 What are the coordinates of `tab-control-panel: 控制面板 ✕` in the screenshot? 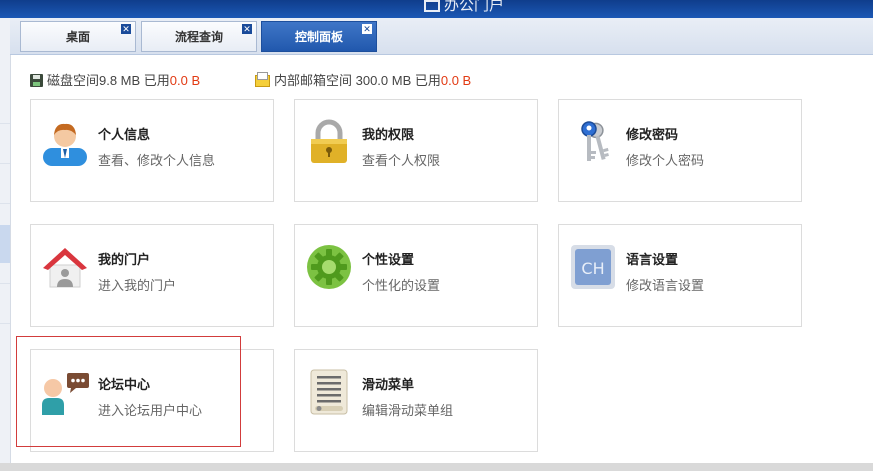 It's located at (319, 36).